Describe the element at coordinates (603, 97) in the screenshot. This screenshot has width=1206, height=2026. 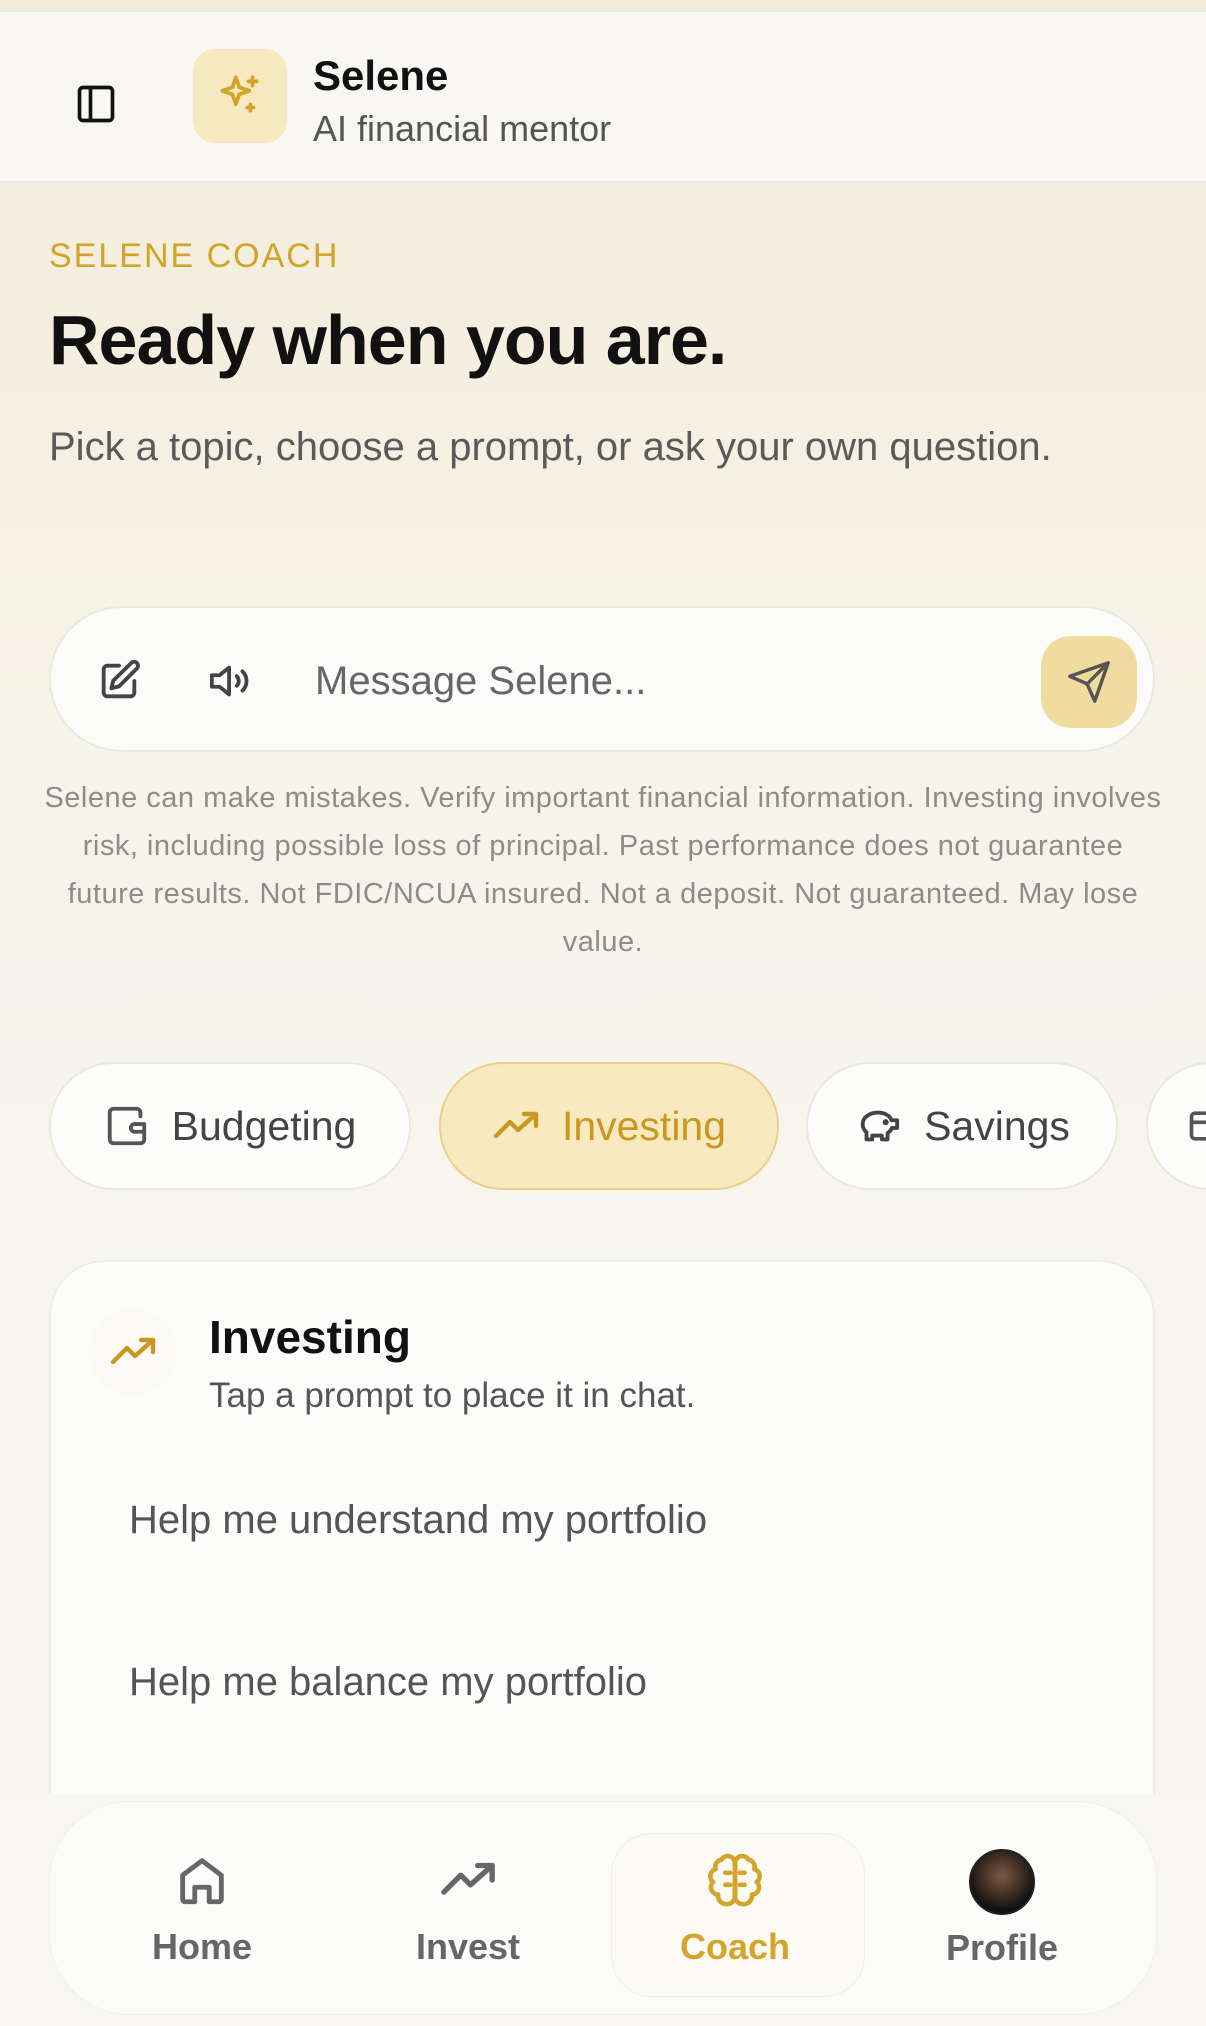
I see `top-bar: Selene AI financial mentor` at that location.